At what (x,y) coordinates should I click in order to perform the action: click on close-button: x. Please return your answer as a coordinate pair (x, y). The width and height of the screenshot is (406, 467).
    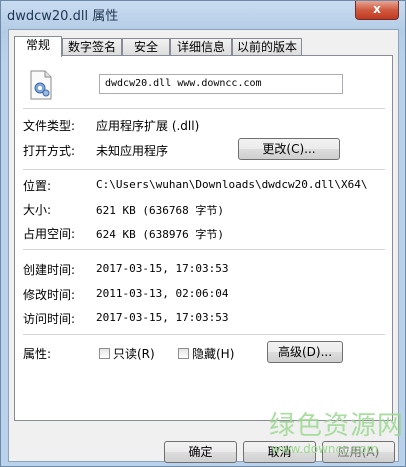
    Looking at the image, I should click on (377, 10).